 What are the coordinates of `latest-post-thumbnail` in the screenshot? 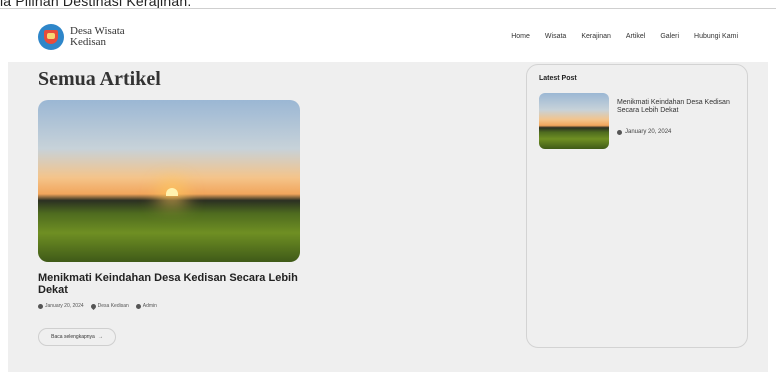 It's located at (574, 121).